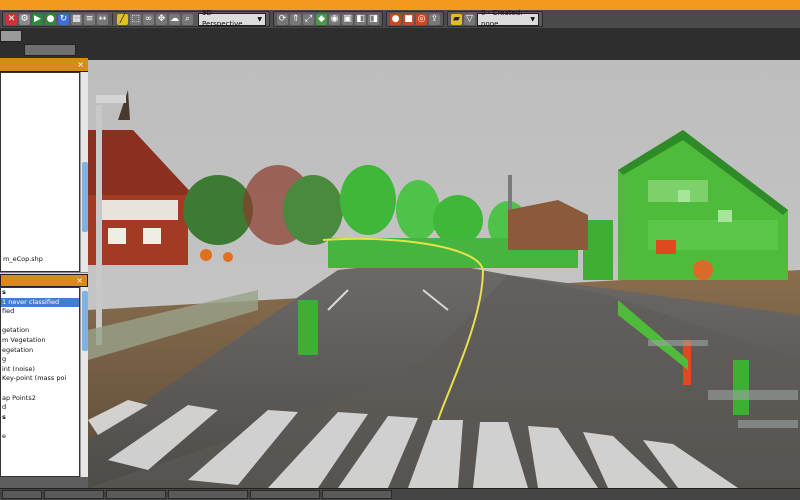 This screenshot has height=500, width=800. Describe the element at coordinates (222, 18) in the screenshot. I see `view-mode-value: 3D Perspective` at that location.